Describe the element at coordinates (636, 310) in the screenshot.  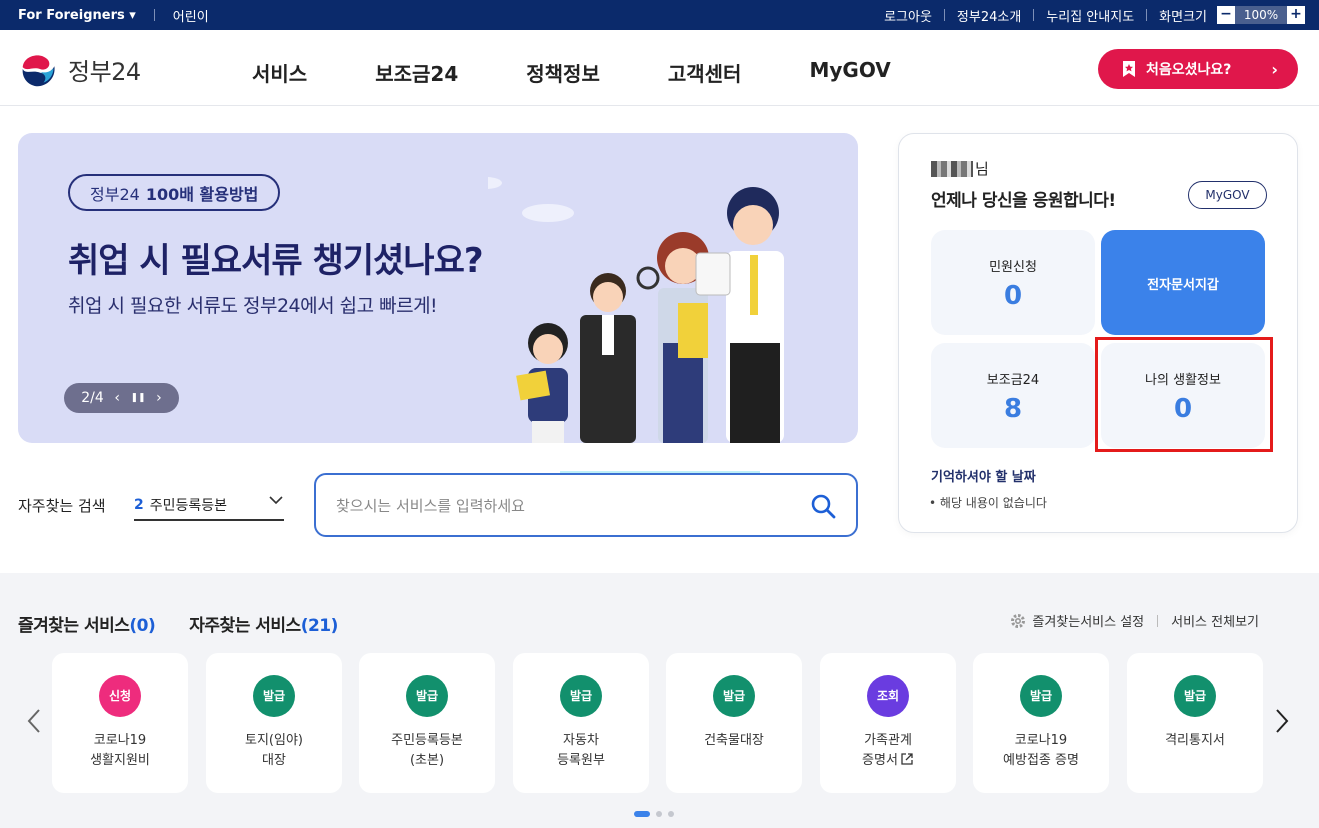
I see `people-illustration` at that location.